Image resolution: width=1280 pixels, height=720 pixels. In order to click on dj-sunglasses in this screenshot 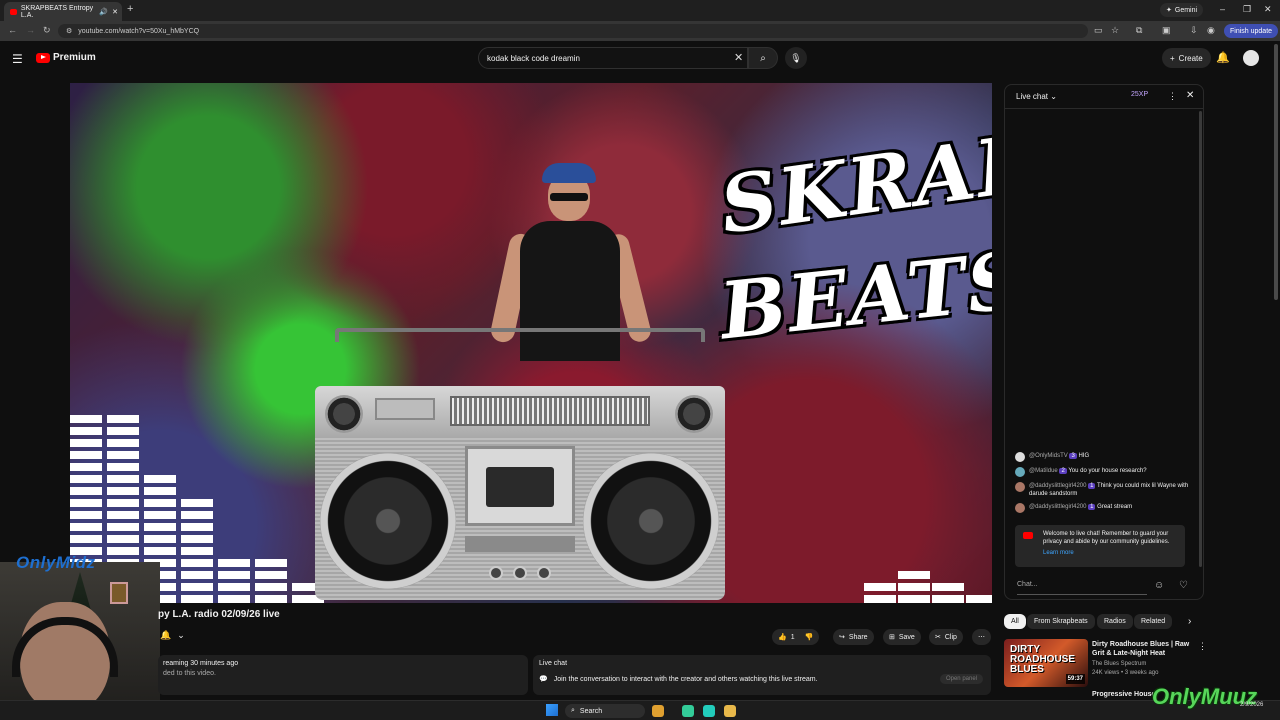, I will do `click(569, 197)`.